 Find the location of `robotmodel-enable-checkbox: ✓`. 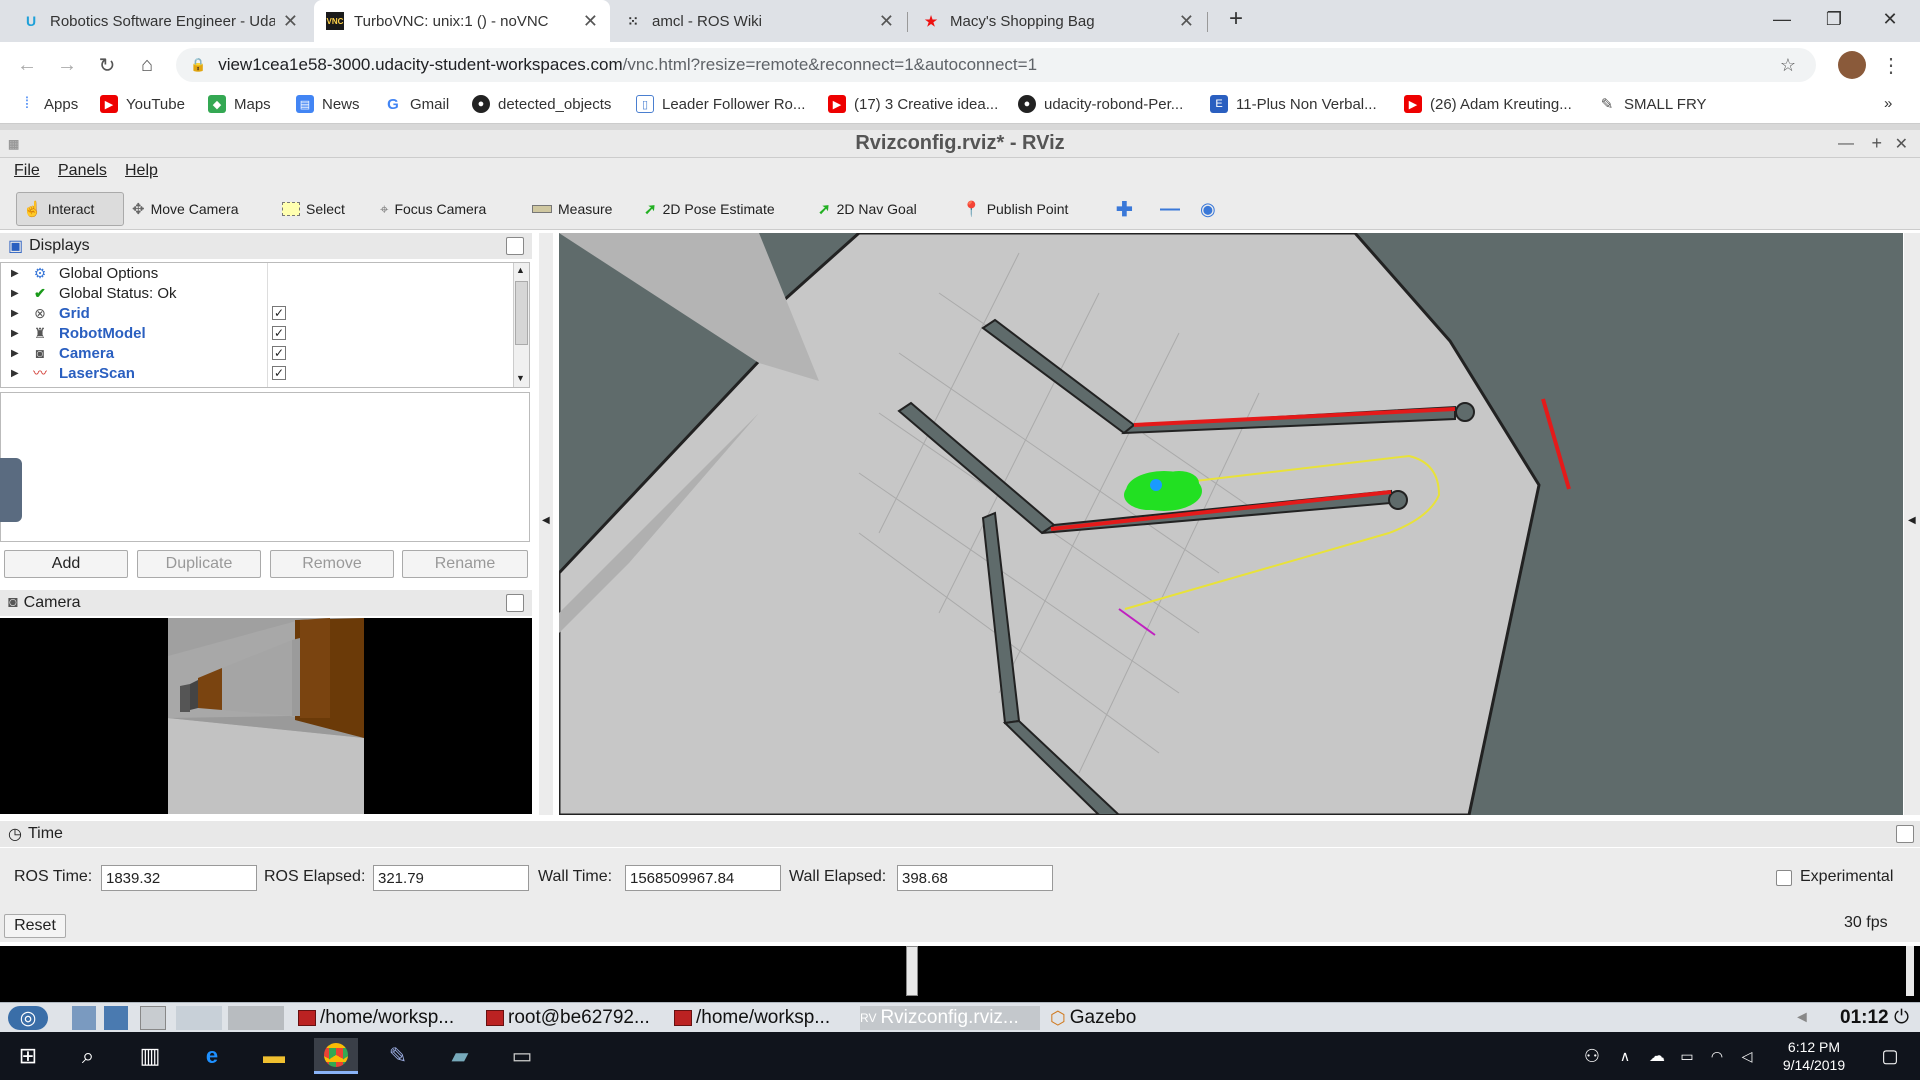

robotmodel-enable-checkbox: ✓ is located at coordinates (279, 333).